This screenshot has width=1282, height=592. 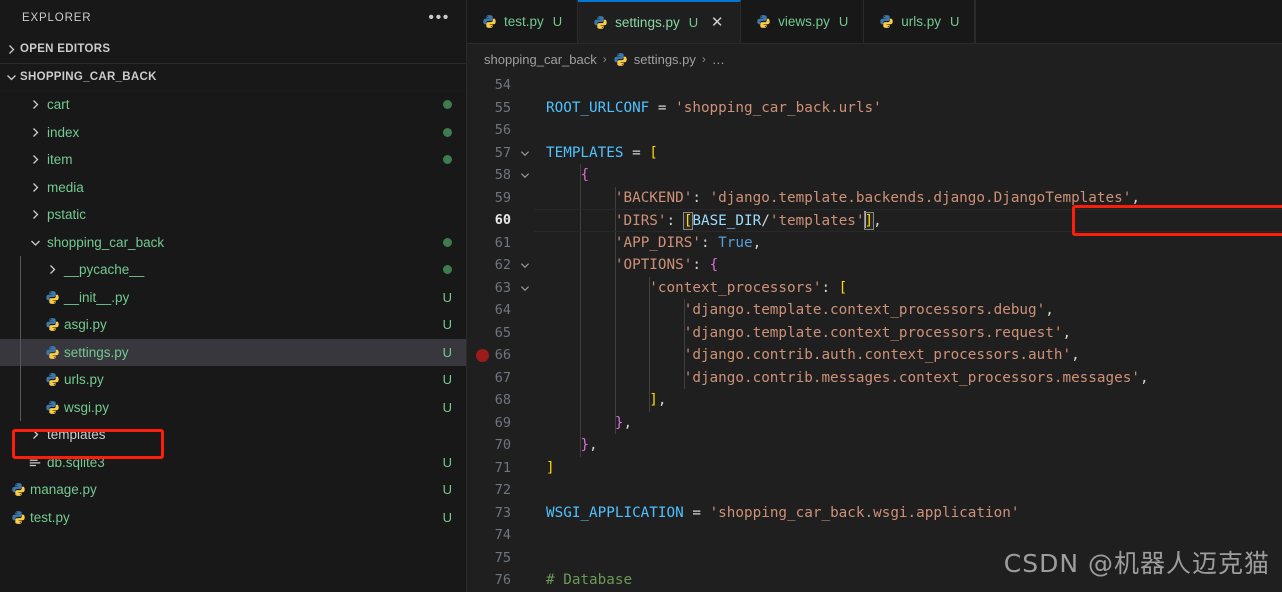 What do you see at coordinates (665, 59) in the screenshot?
I see `breadcrumb-file: settings.py` at bounding box center [665, 59].